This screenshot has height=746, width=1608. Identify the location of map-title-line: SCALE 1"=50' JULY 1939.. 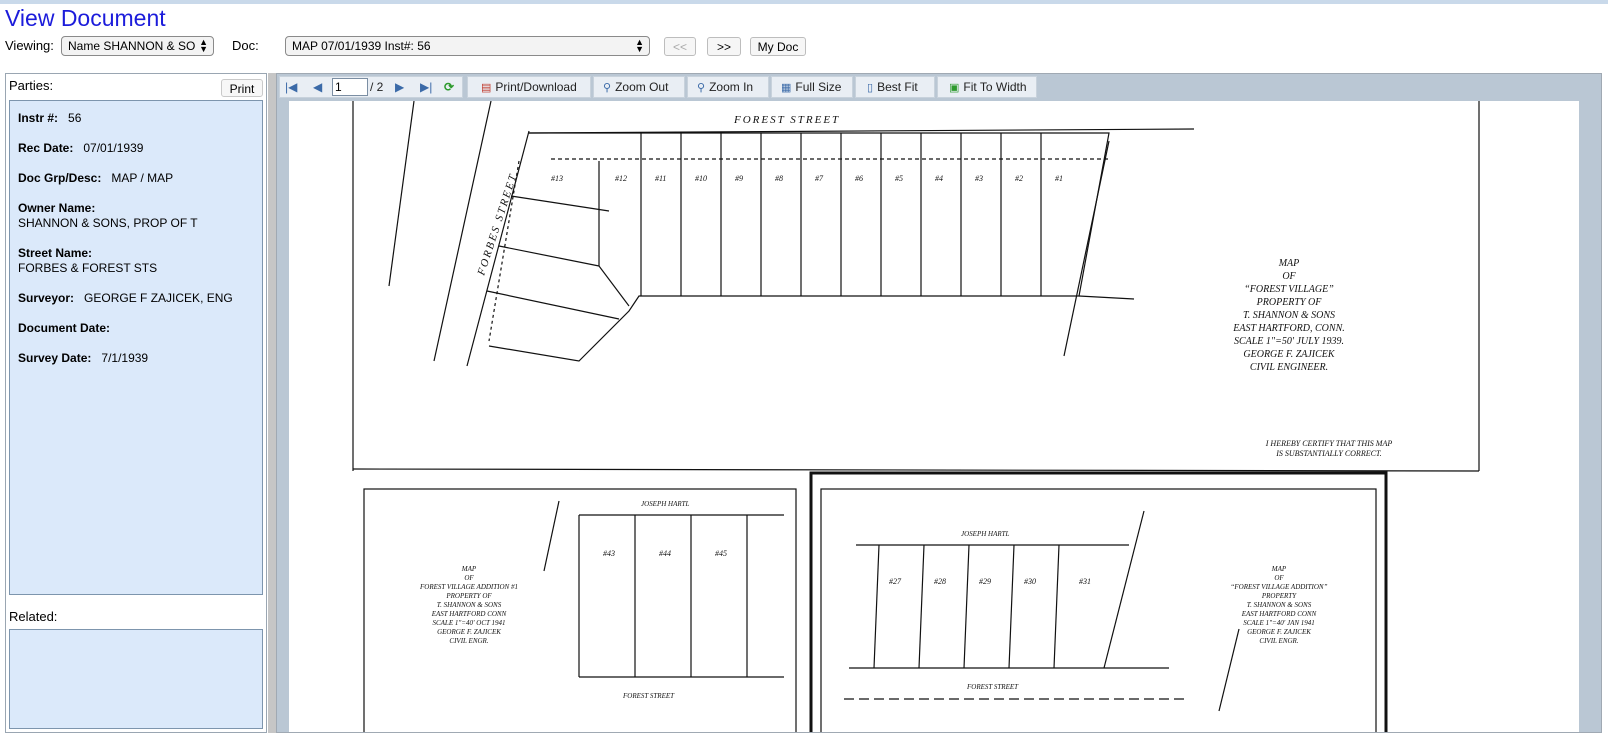
(1289, 341).